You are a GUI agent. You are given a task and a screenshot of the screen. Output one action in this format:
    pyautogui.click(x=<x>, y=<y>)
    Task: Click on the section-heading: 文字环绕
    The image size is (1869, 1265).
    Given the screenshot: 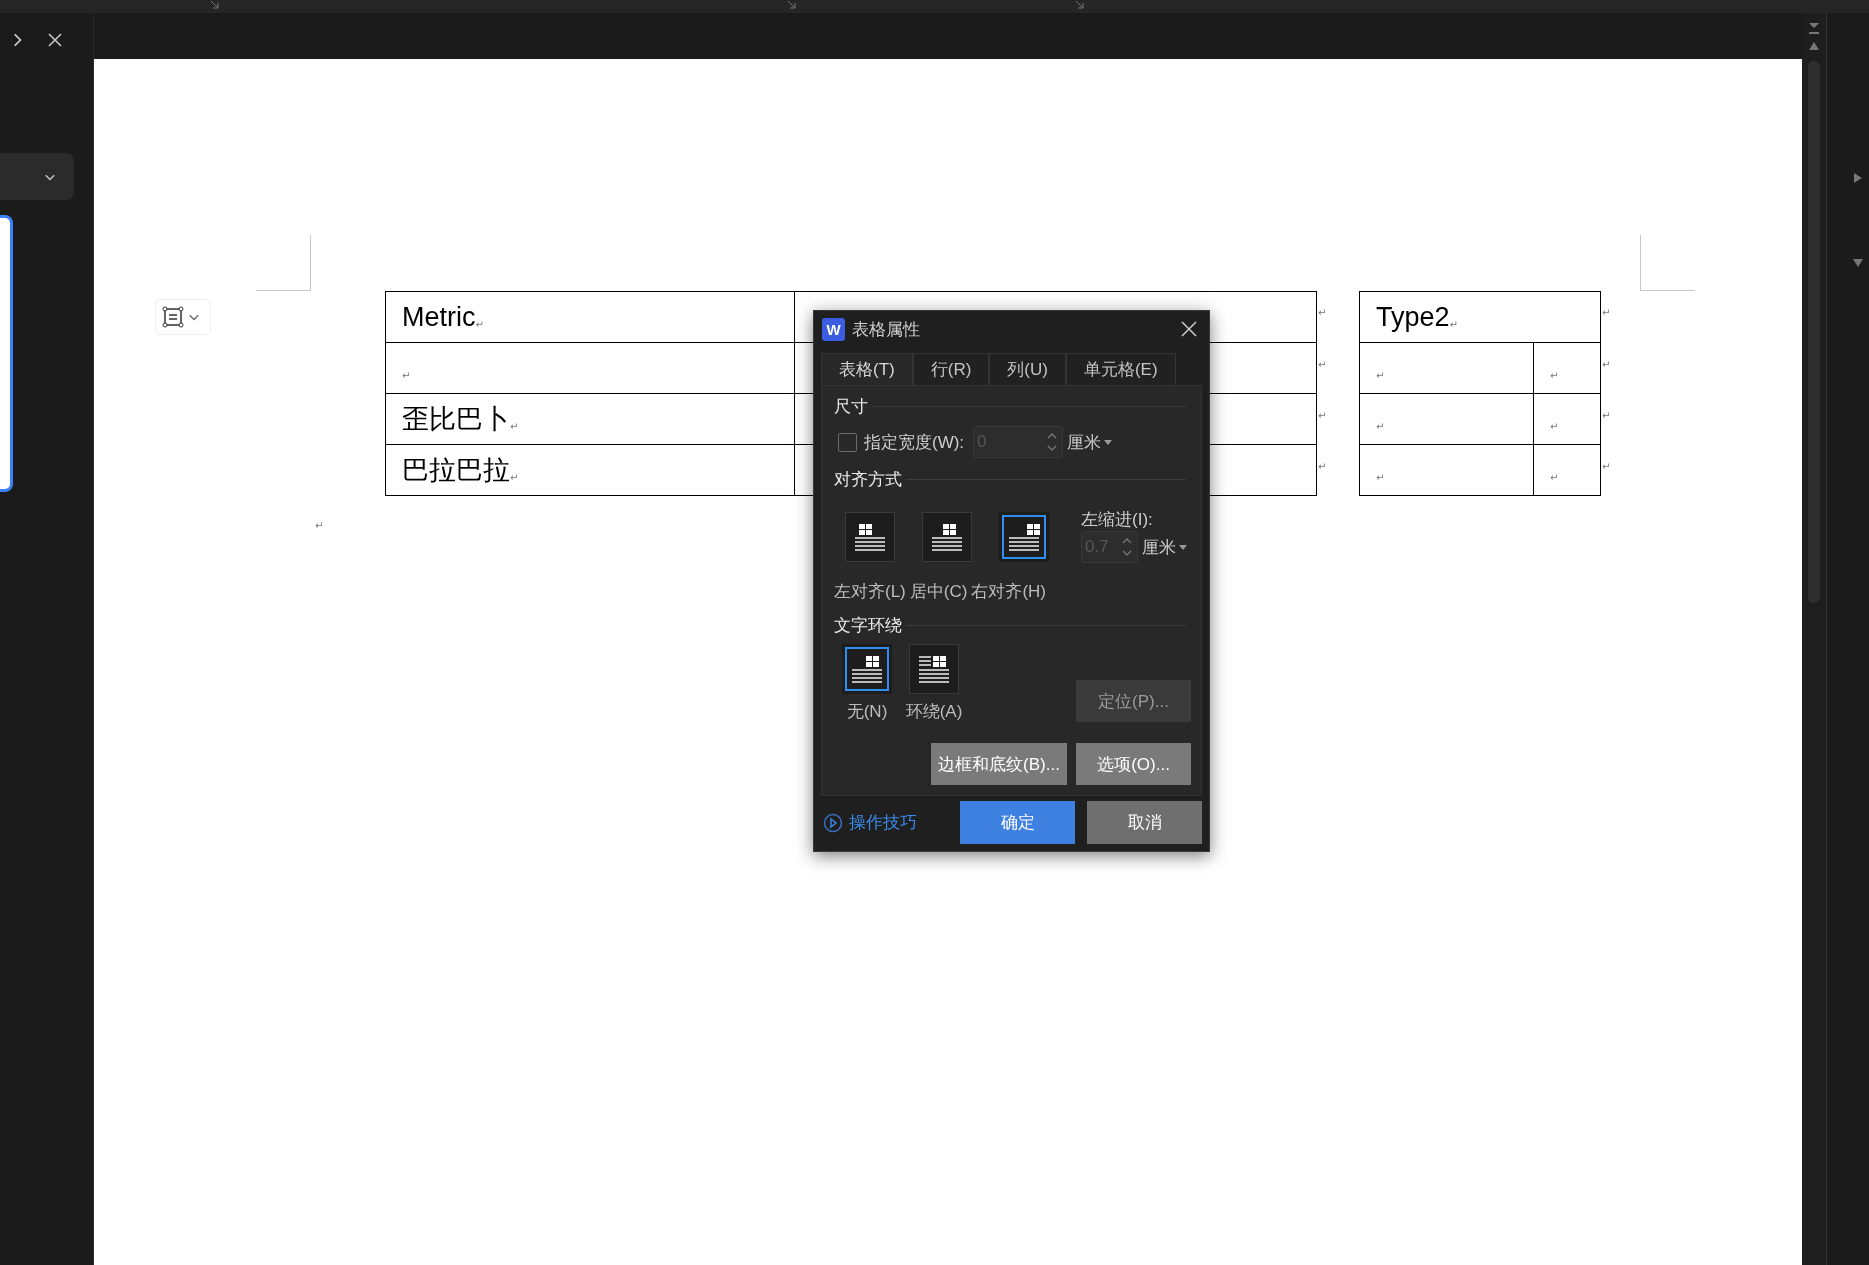 What is the action you would take?
    pyautogui.click(x=868, y=625)
    